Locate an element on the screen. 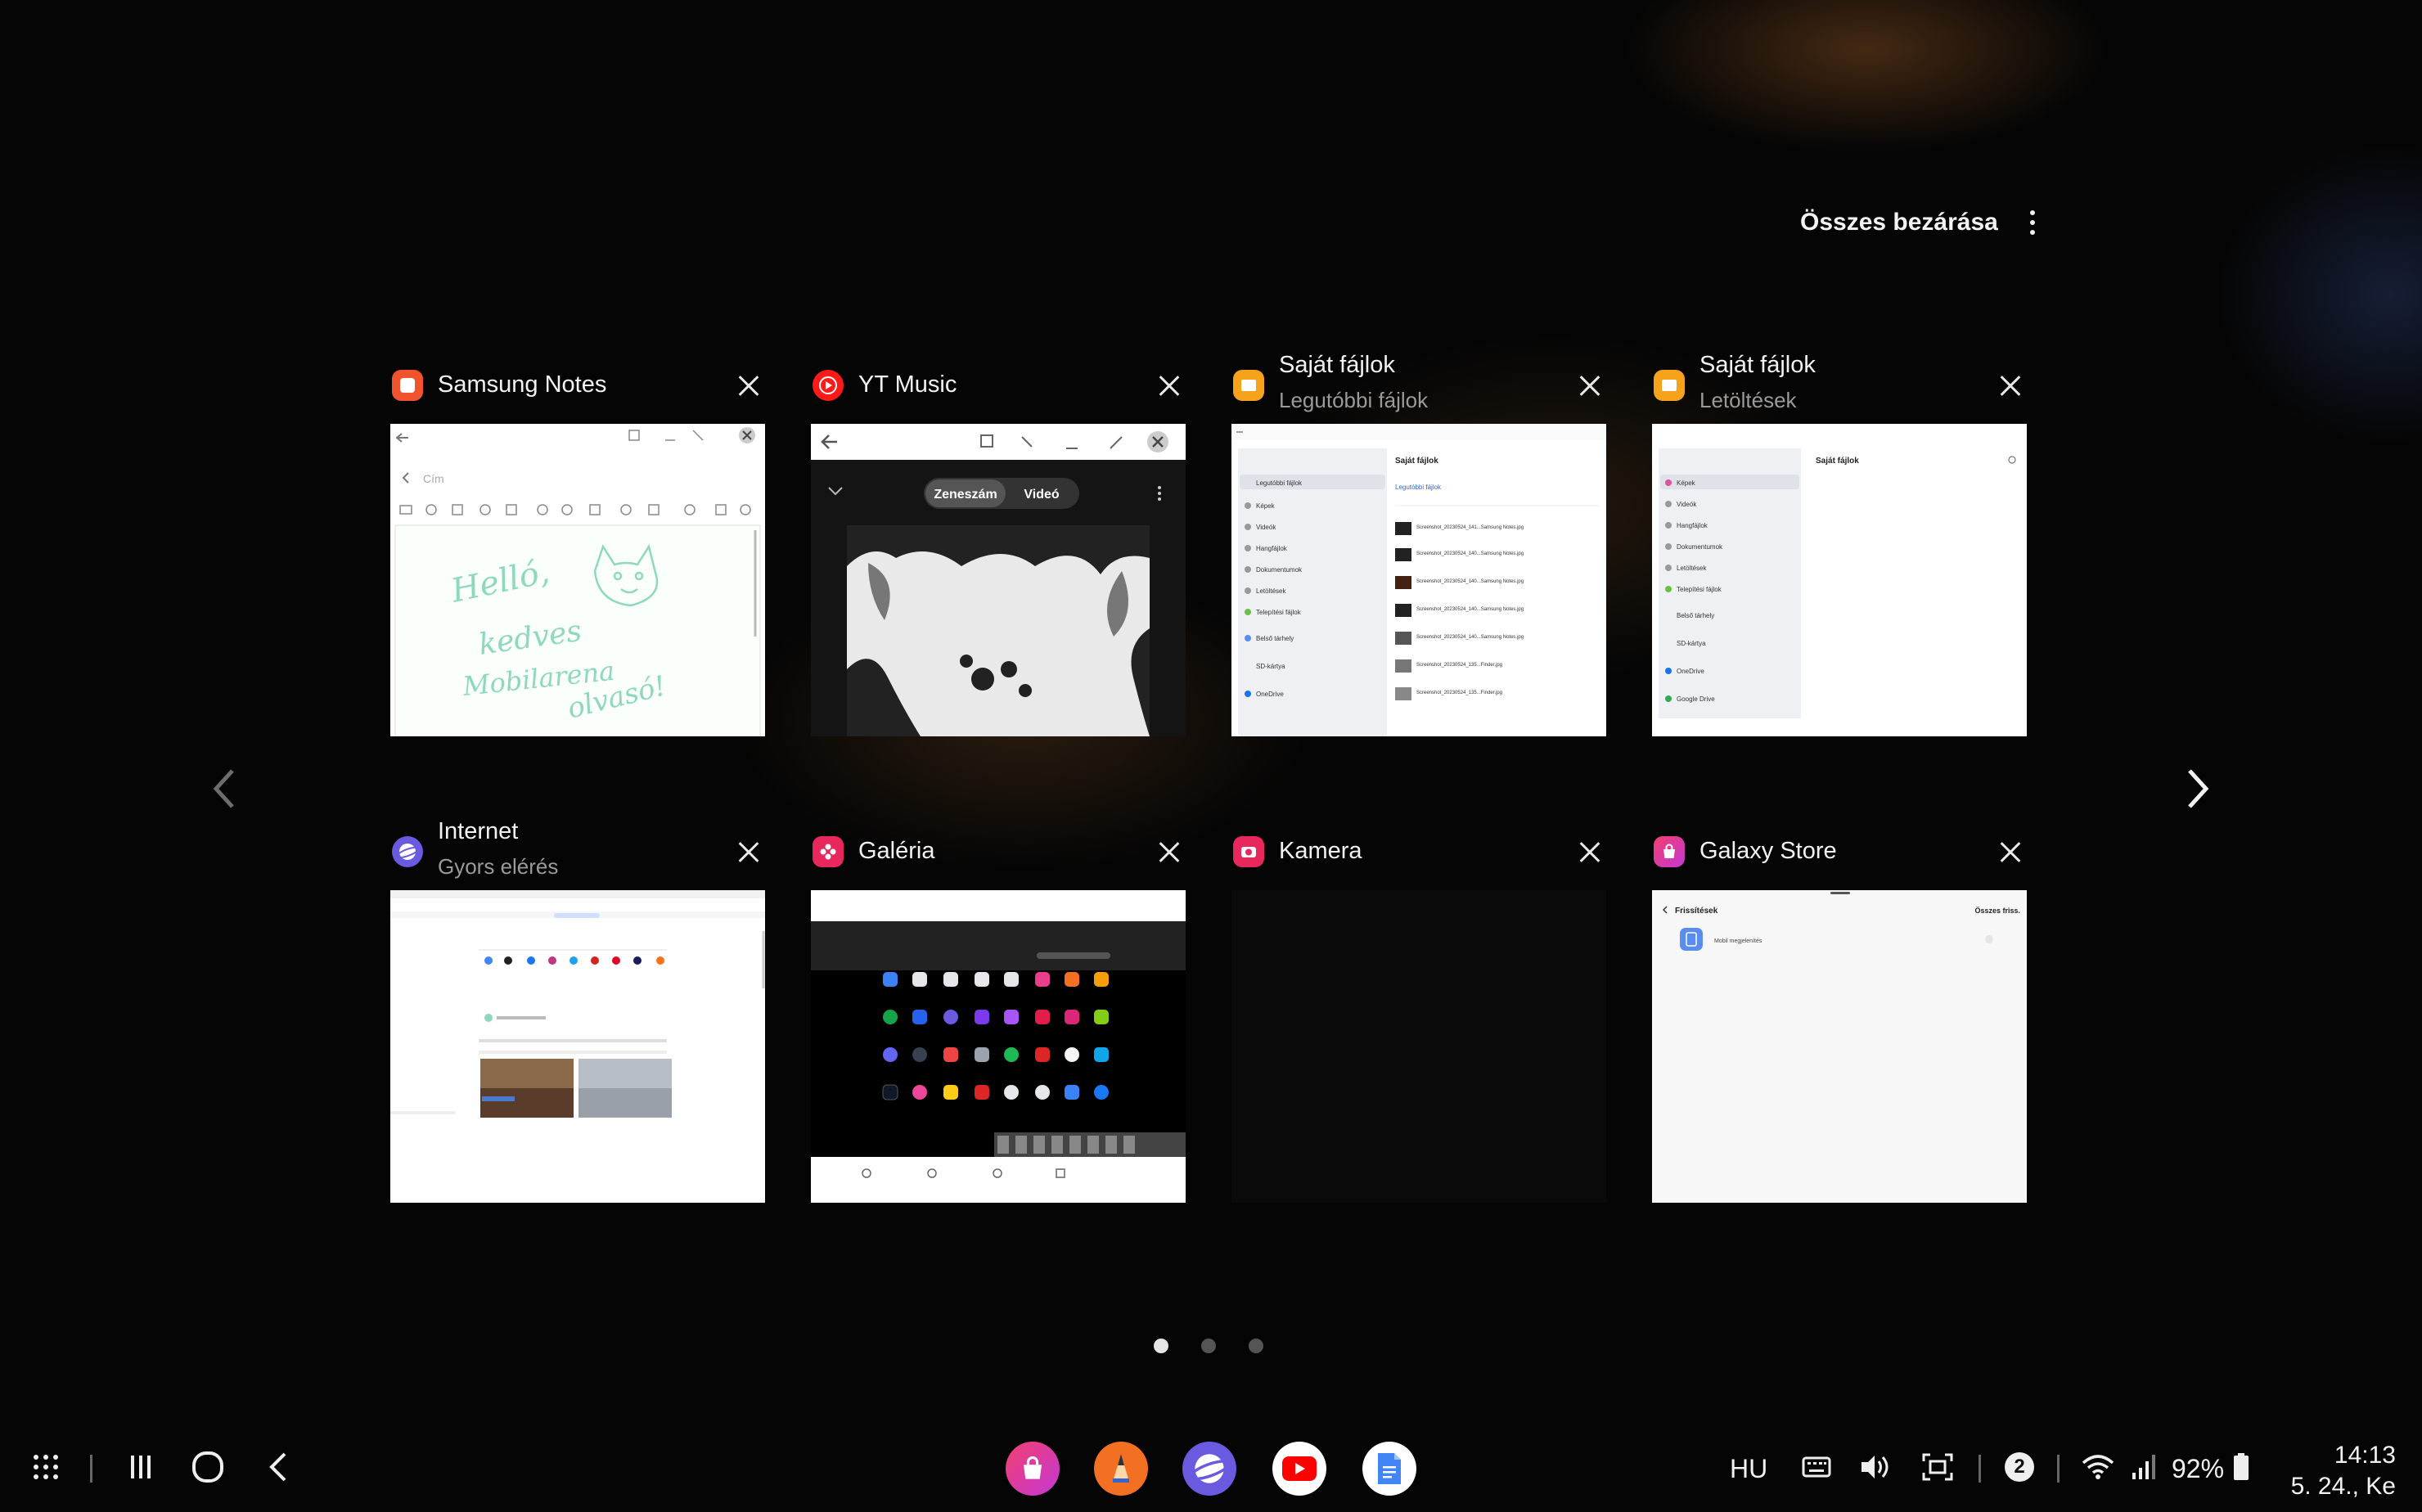  chevron-left-icon is located at coordinates (224, 789).